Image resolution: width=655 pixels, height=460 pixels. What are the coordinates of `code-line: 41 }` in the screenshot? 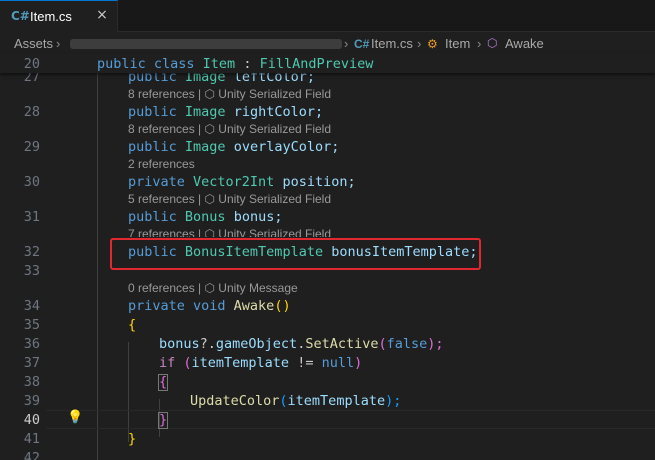 It's located at (327, 438).